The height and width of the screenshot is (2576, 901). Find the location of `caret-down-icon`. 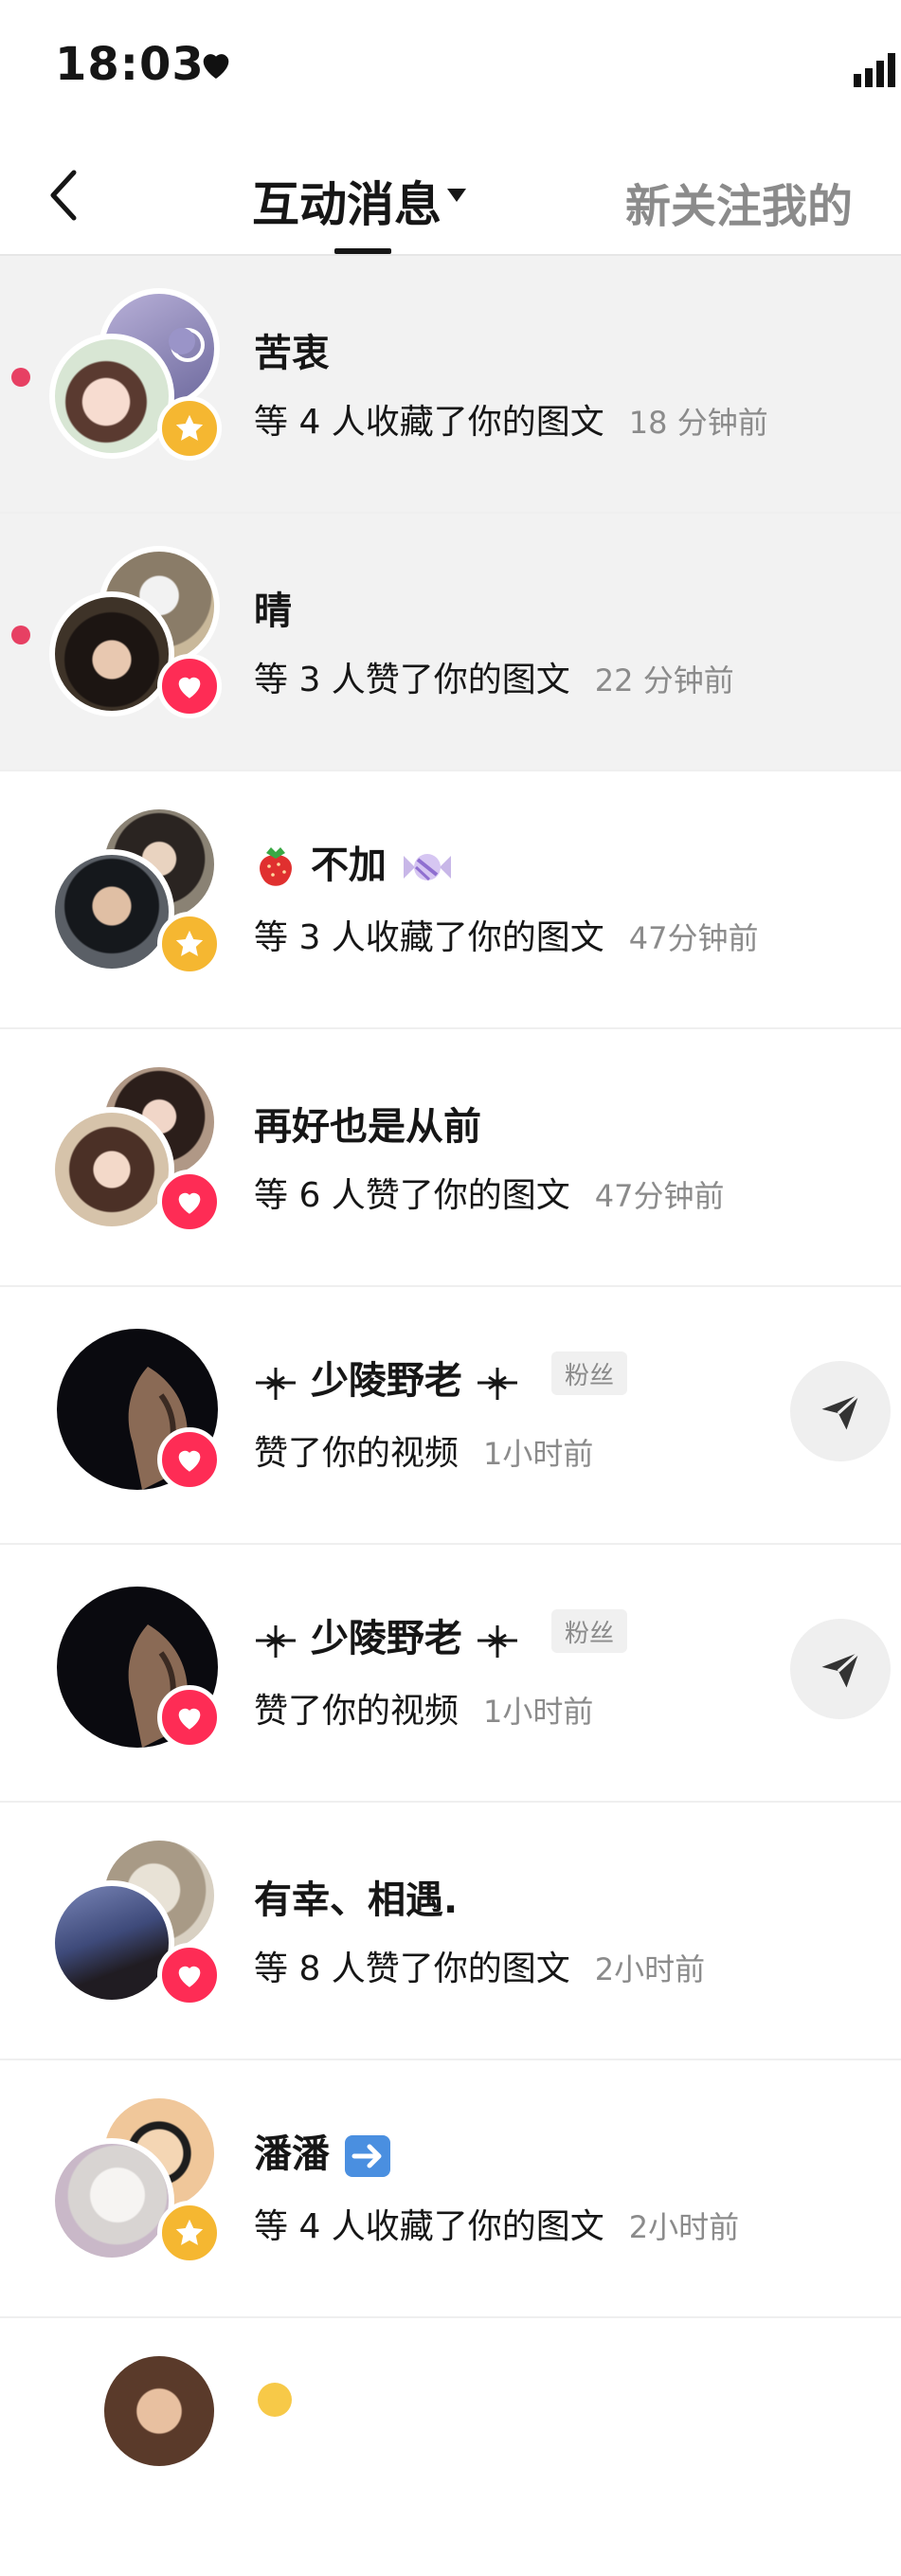

caret-down-icon is located at coordinates (456, 195).